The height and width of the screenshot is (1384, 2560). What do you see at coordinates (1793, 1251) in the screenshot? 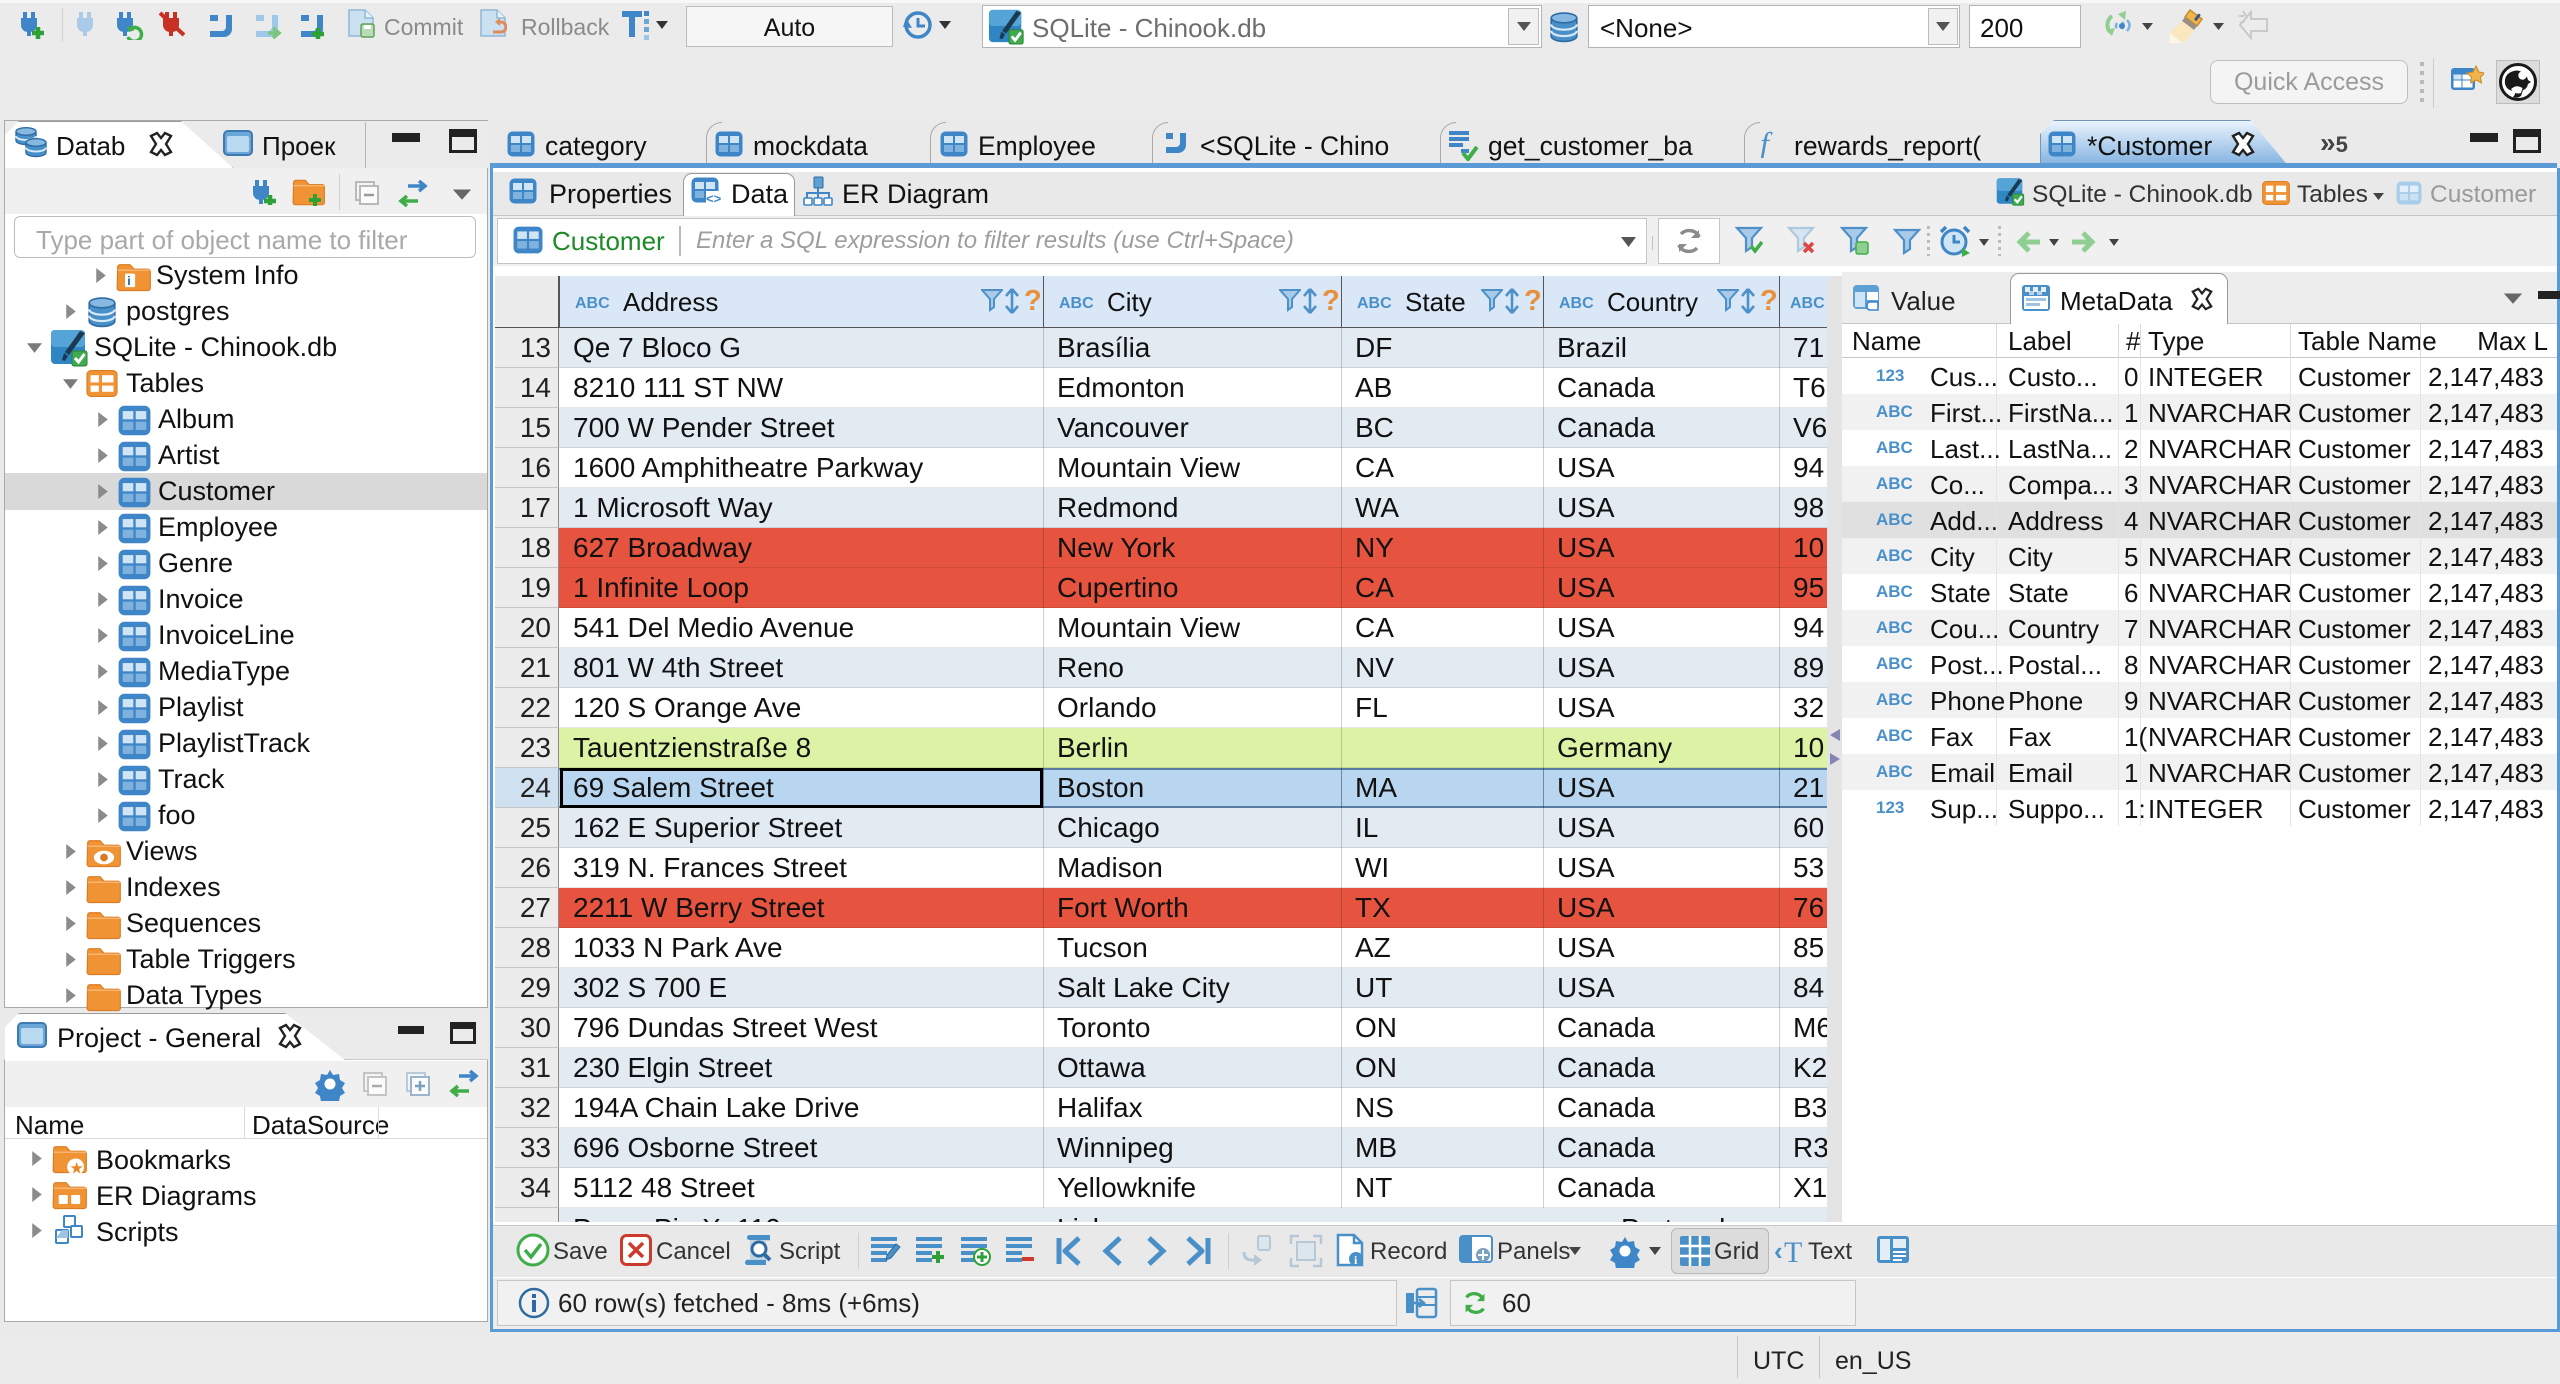
I see `svg-text: T` at bounding box center [1793, 1251].